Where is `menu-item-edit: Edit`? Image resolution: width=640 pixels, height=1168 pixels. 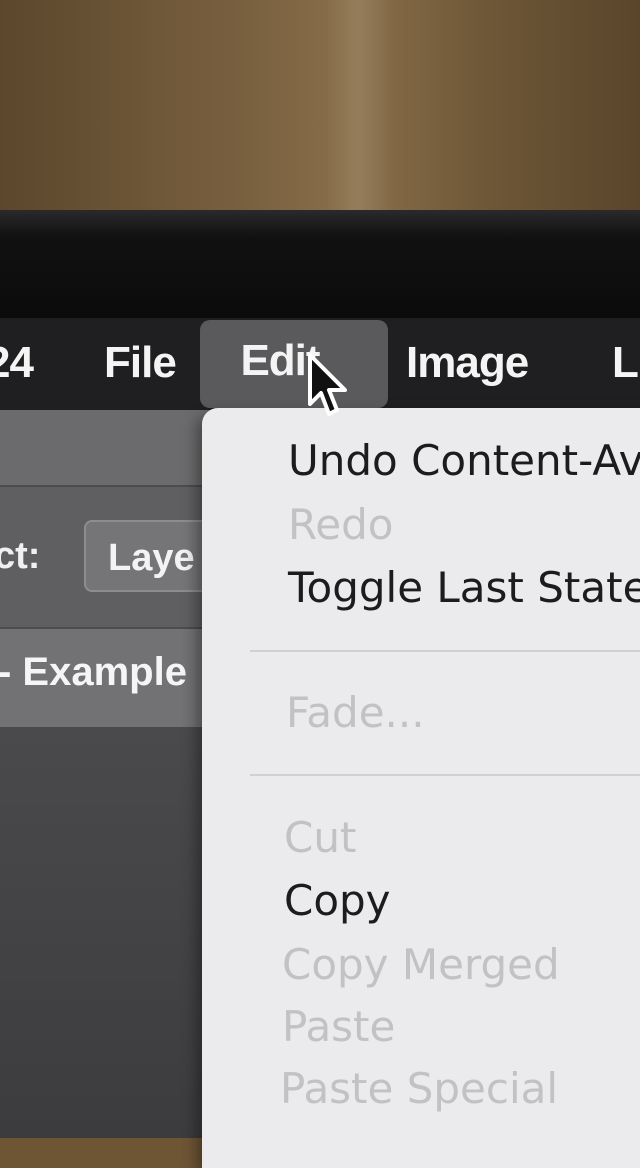 menu-item-edit: Edit is located at coordinates (294, 364).